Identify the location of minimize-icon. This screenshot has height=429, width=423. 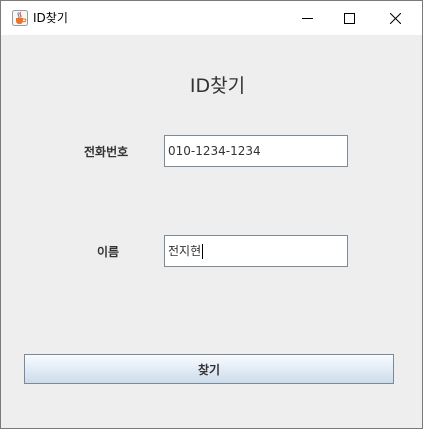
(307, 18).